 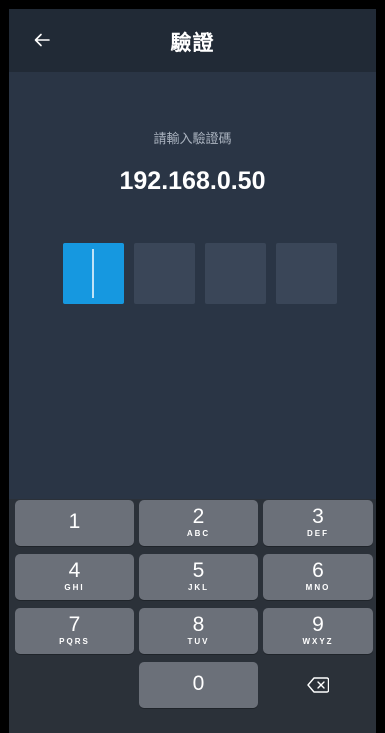 What do you see at coordinates (318, 631) in the screenshot?
I see `key-9: 9 WXYZ` at bounding box center [318, 631].